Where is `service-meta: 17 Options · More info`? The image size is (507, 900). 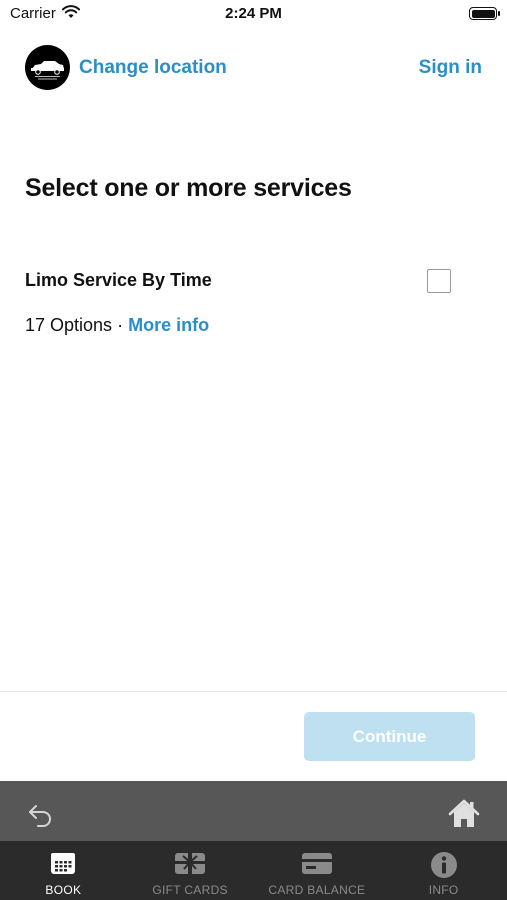 service-meta: 17 Options · More info is located at coordinates (117, 325).